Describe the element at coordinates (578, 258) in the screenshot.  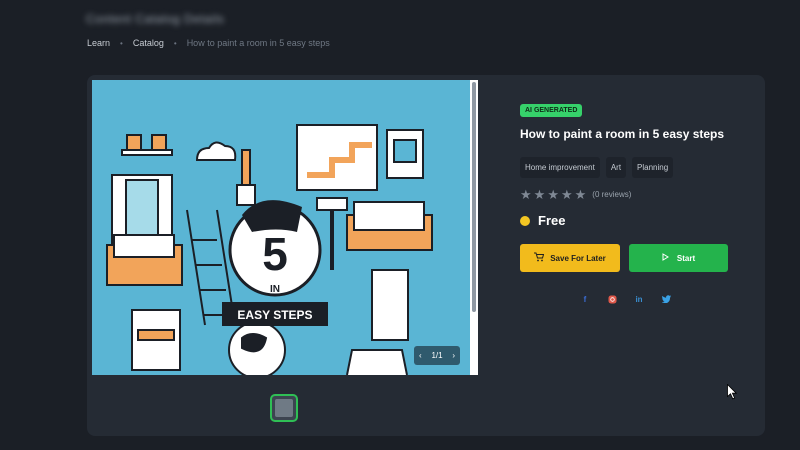
I see `save-for-later-label: Save For Later` at that location.